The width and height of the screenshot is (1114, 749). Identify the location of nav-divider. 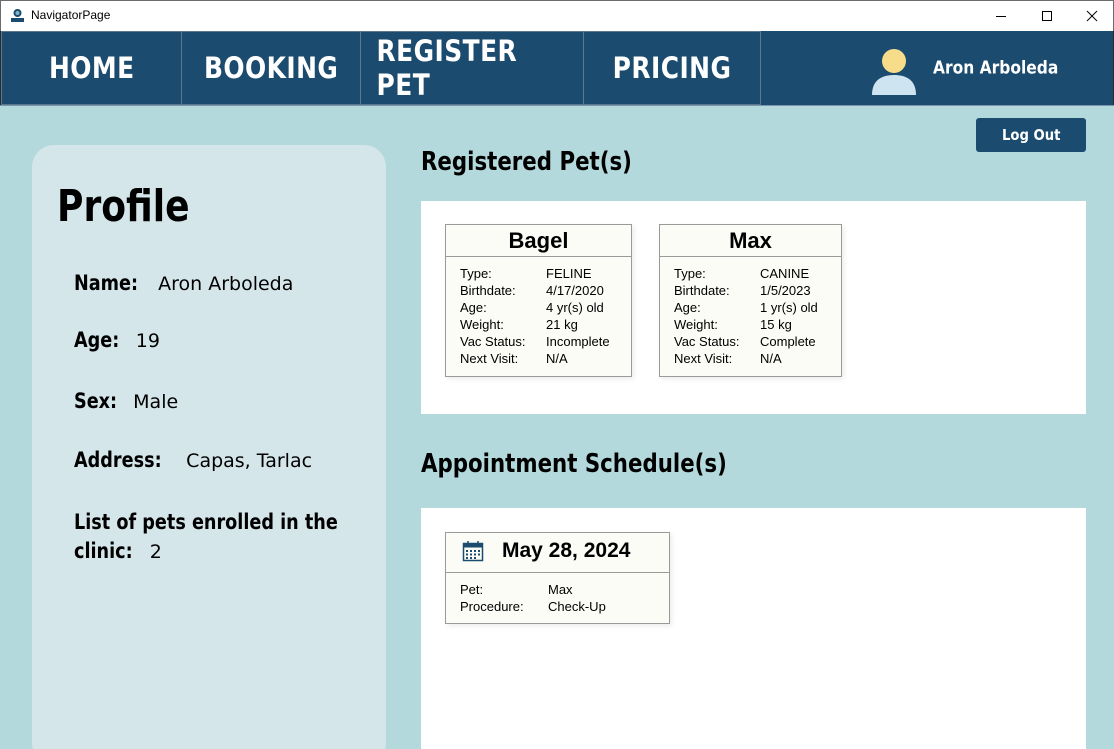
(557, 105).